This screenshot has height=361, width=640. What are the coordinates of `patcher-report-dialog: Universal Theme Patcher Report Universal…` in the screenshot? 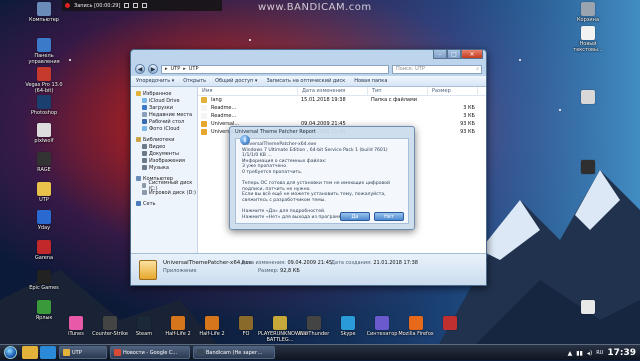 It's located at (322, 178).